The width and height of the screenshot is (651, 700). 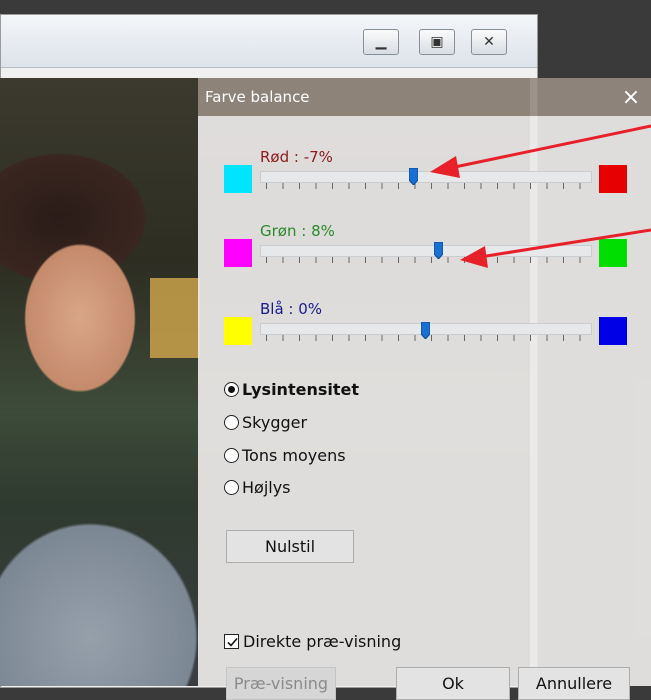 I want to click on annotation-arrow-red, so click(x=540, y=151).